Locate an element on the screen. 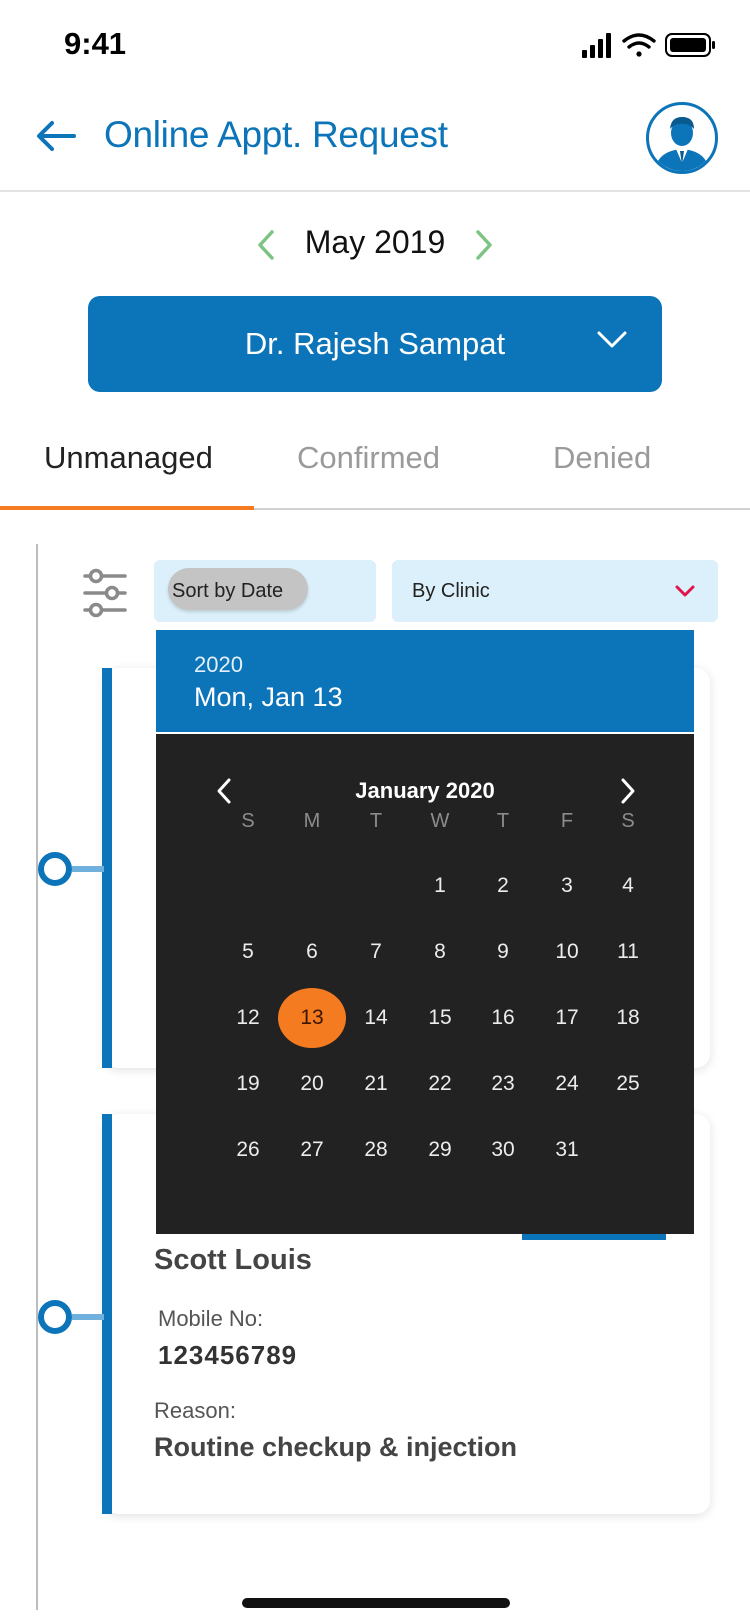  calendar-day: 29 is located at coordinates (440, 1150).